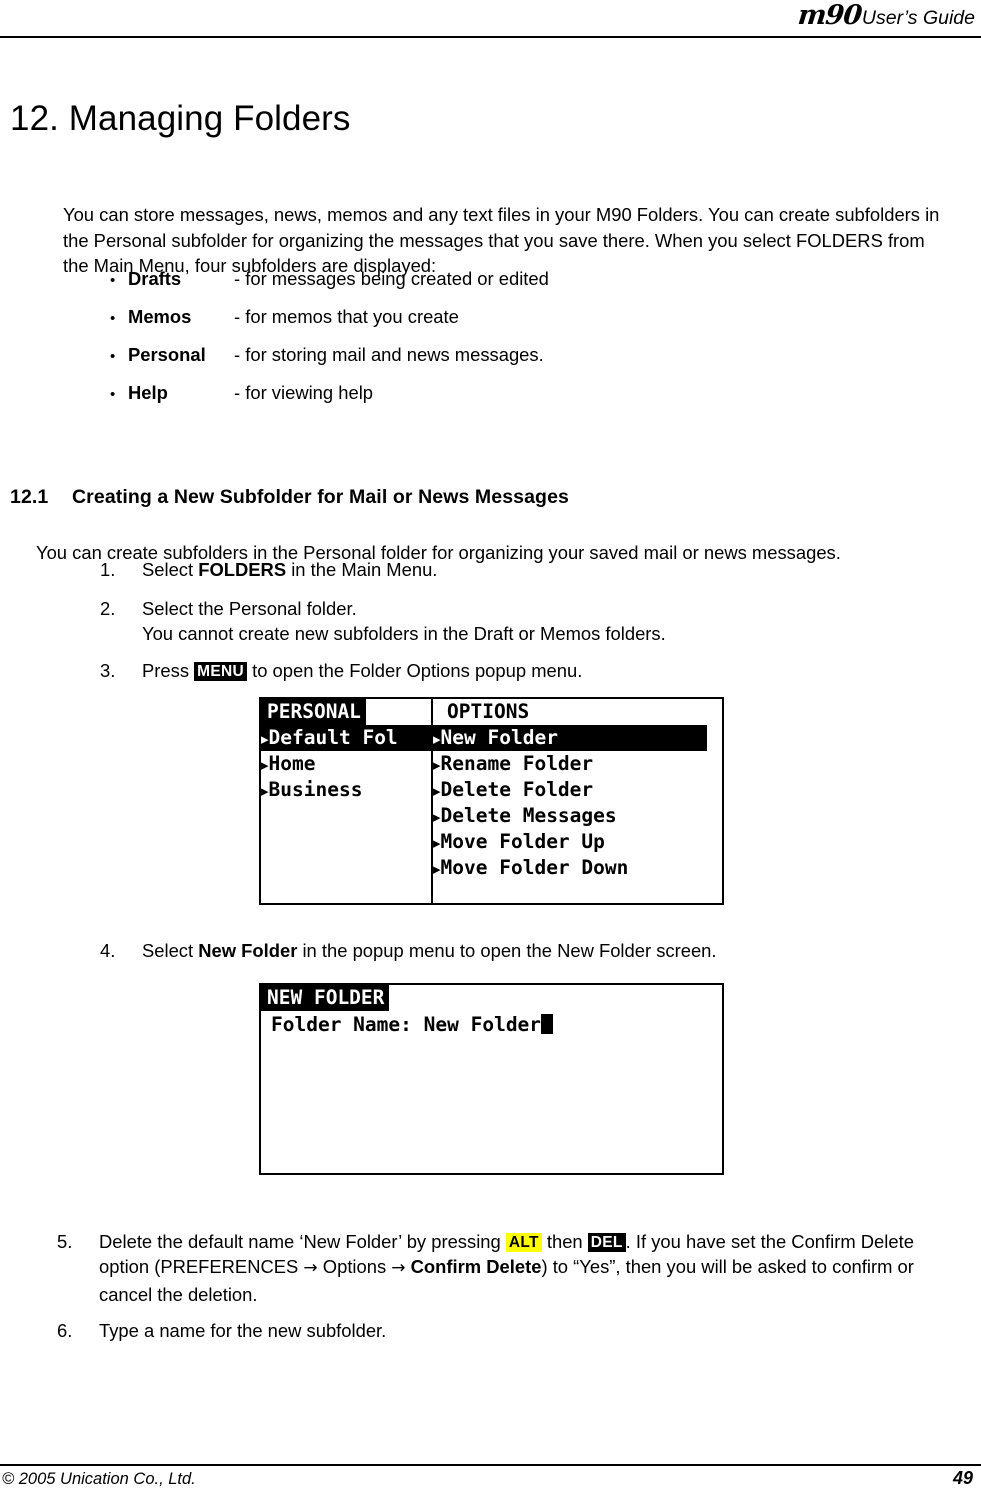  Describe the element at coordinates (547, 1024) in the screenshot. I see `text-cursor-icon` at that location.